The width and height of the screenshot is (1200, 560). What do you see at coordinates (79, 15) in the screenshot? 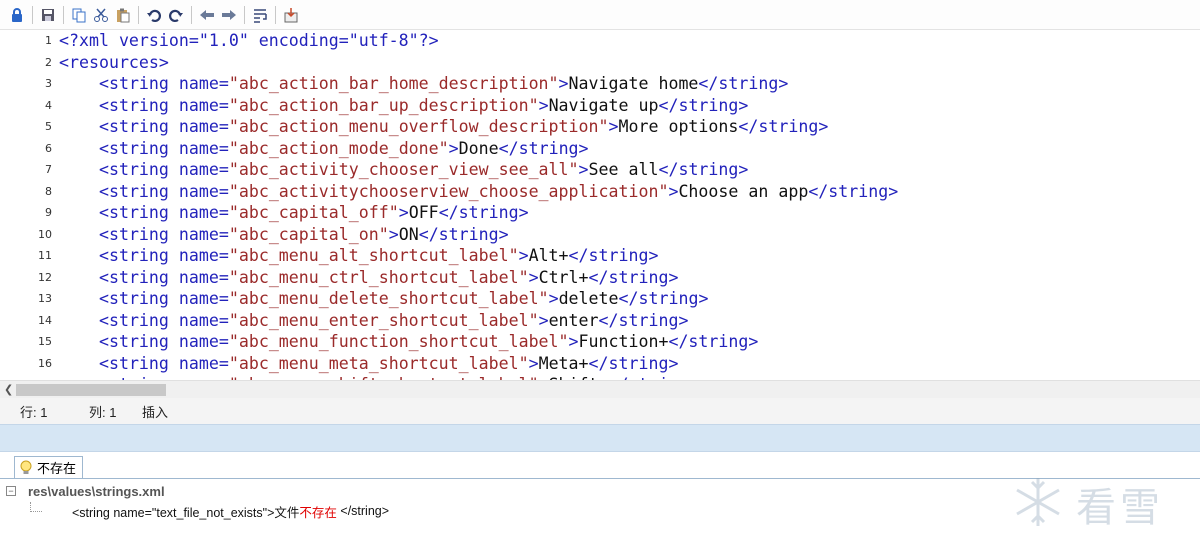
I see `copy-icon` at bounding box center [79, 15].